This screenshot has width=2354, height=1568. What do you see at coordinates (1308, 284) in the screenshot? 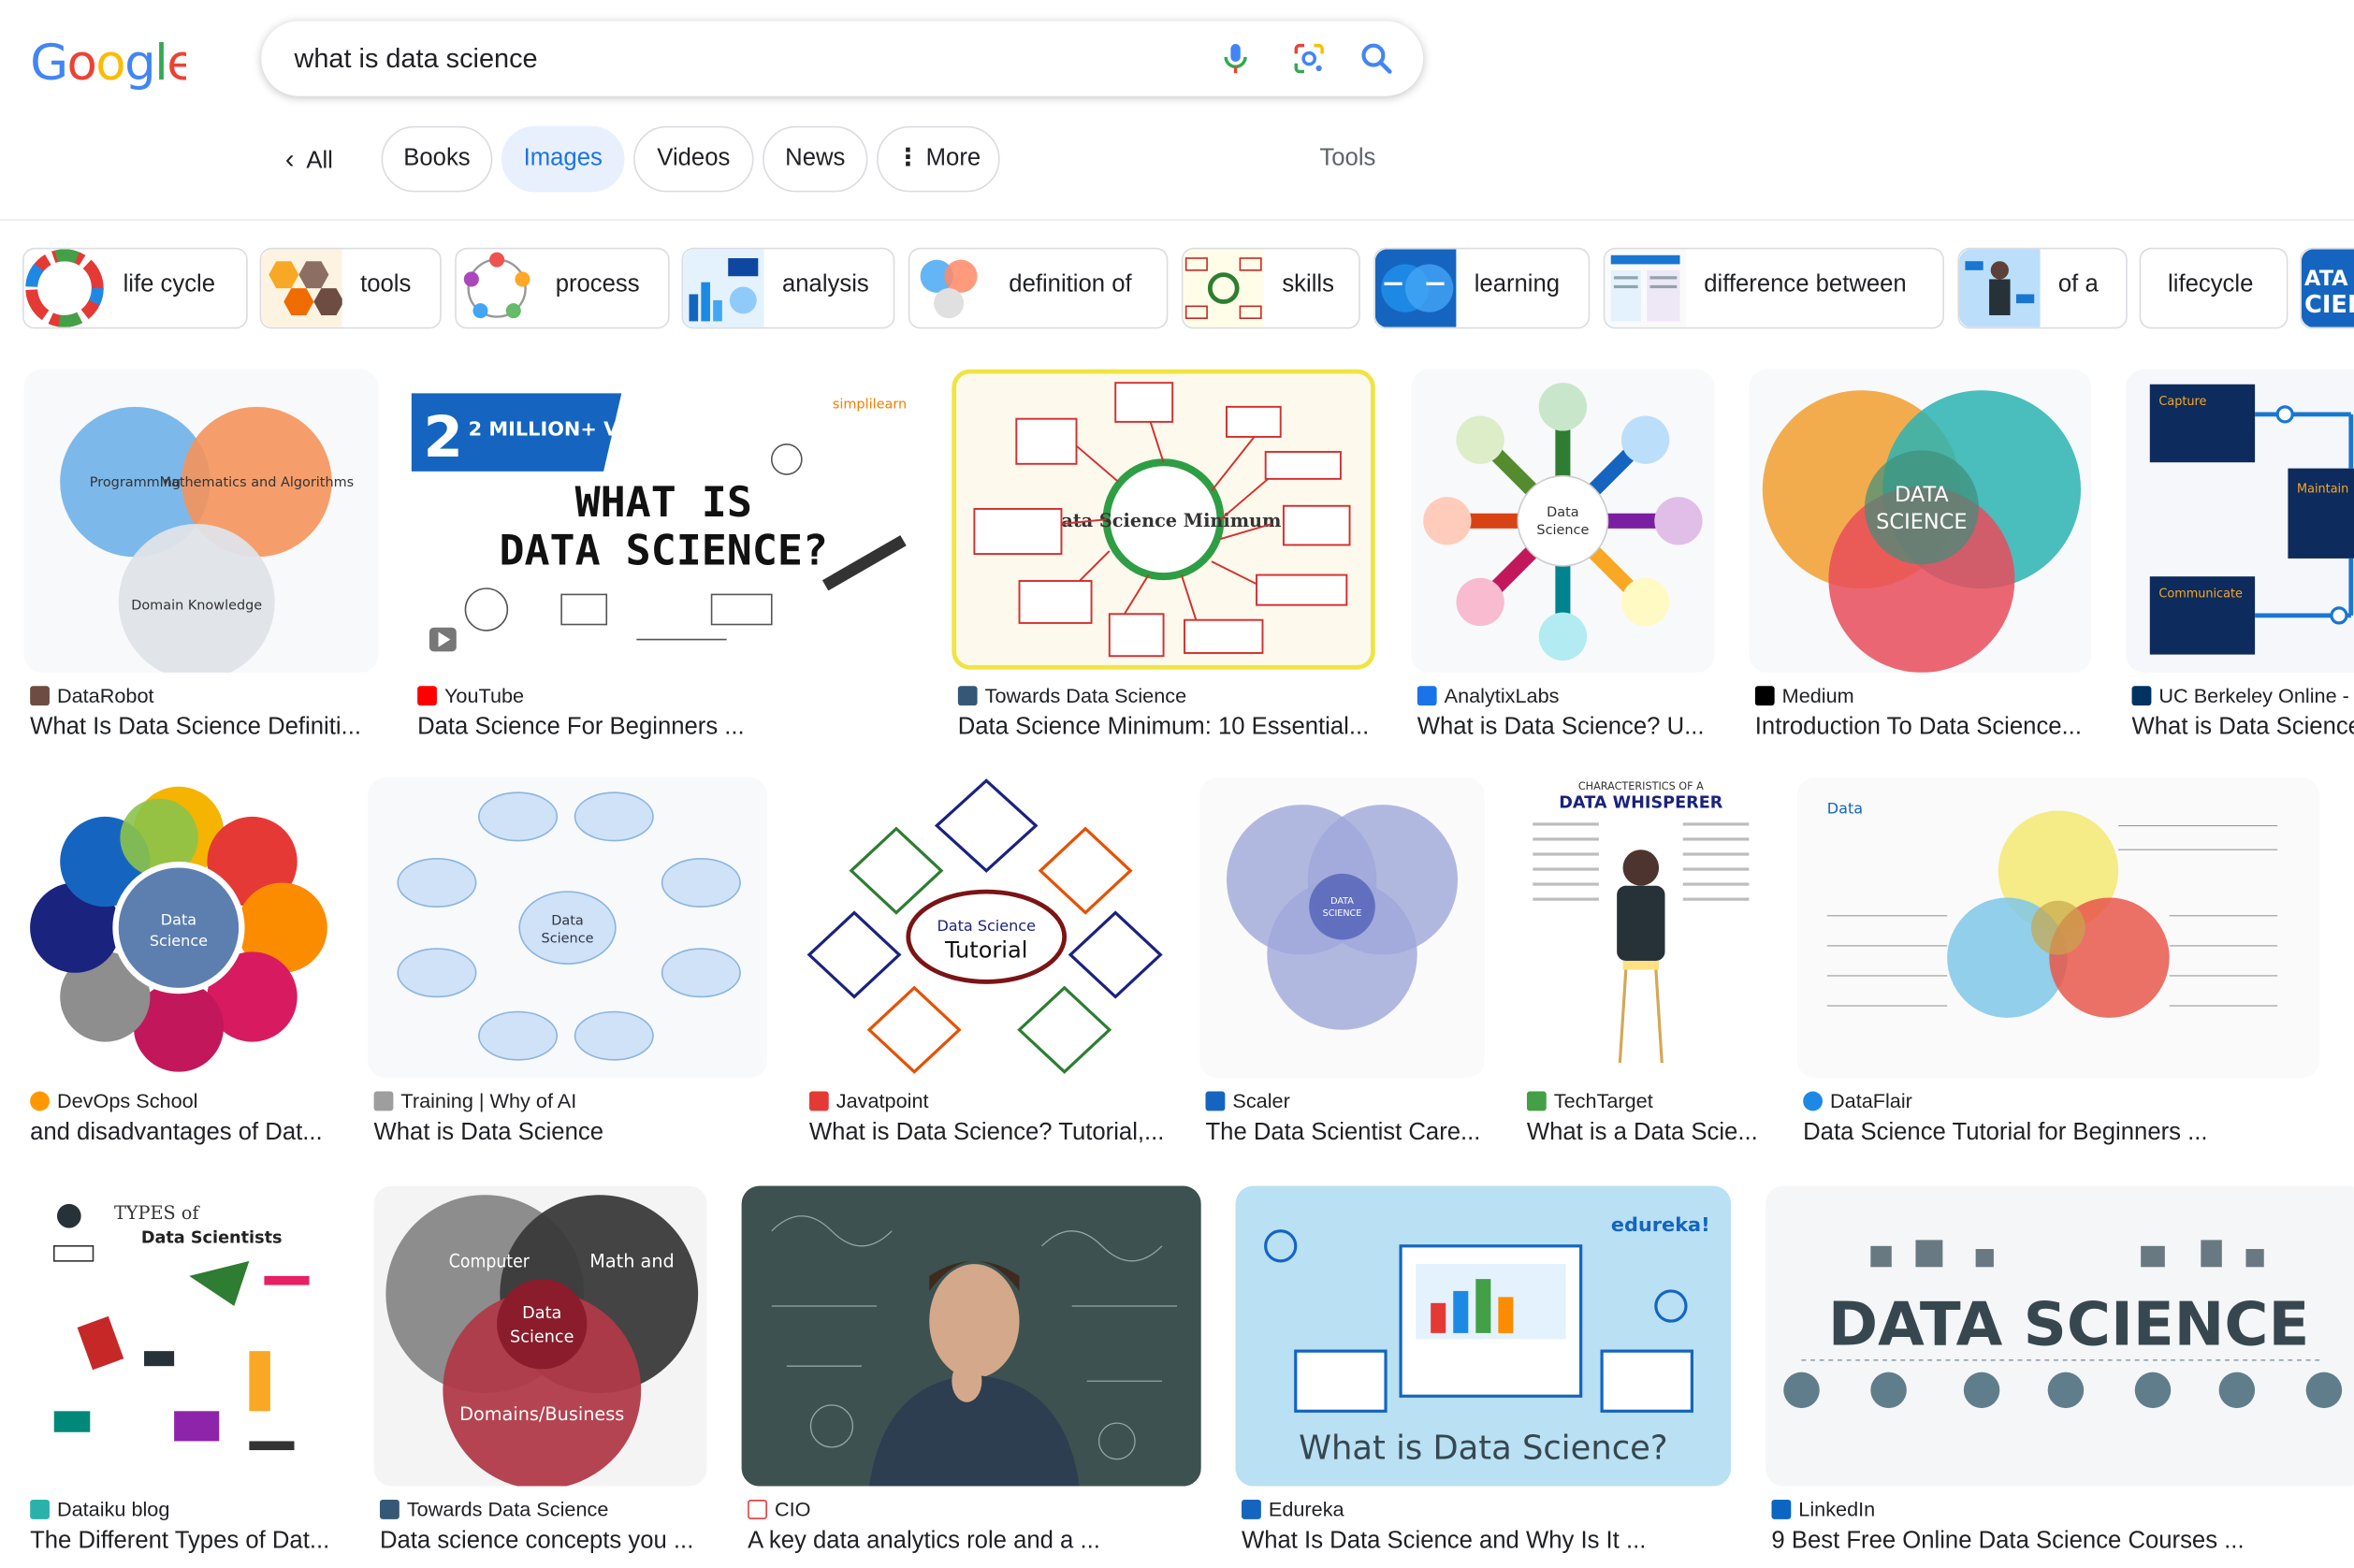
I see `chip-label: skills` at bounding box center [1308, 284].